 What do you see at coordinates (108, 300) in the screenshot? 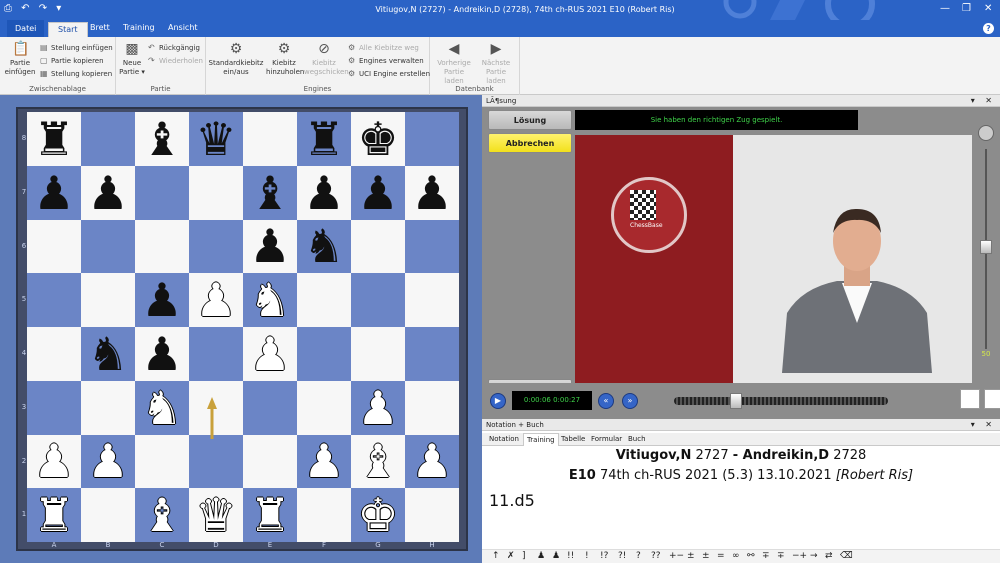
I see `square-b5` at bounding box center [108, 300].